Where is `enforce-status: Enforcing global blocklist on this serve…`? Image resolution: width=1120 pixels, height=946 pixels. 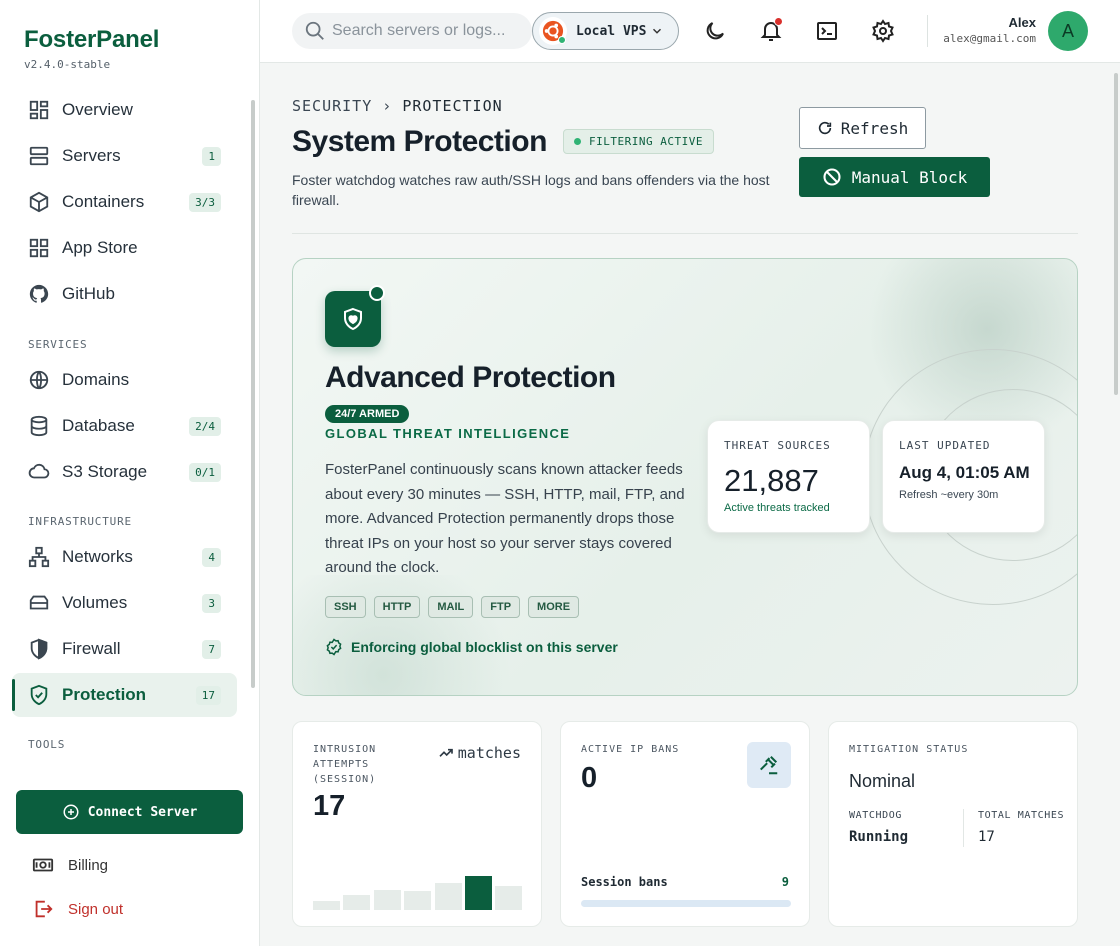
enforce-status: Enforcing global blocklist on this serve… is located at coordinates (471, 647).